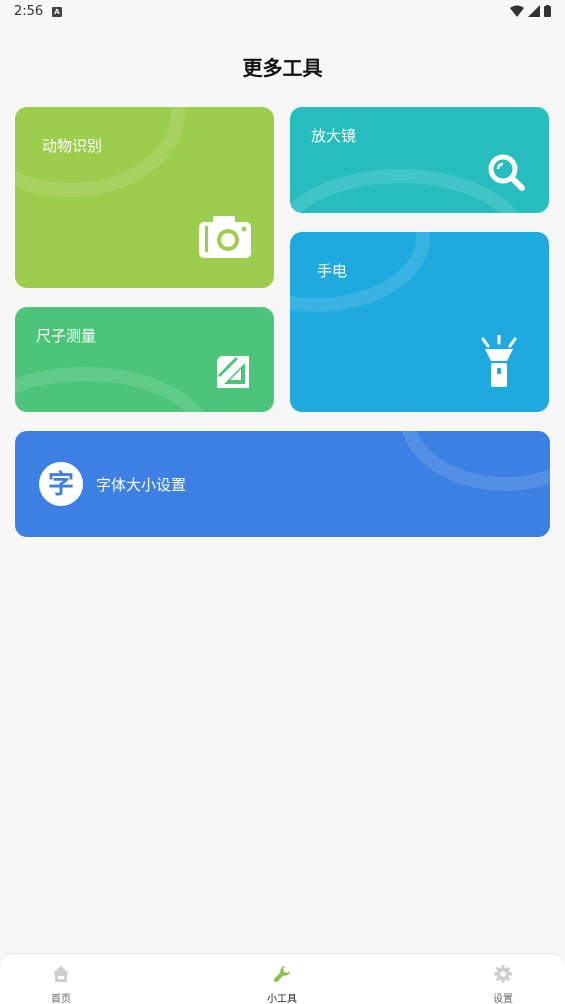 Image resolution: width=565 pixels, height=1004 pixels. What do you see at coordinates (547, 11) in the screenshot?
I see `battery-icon` at bounding box center [547, 11].